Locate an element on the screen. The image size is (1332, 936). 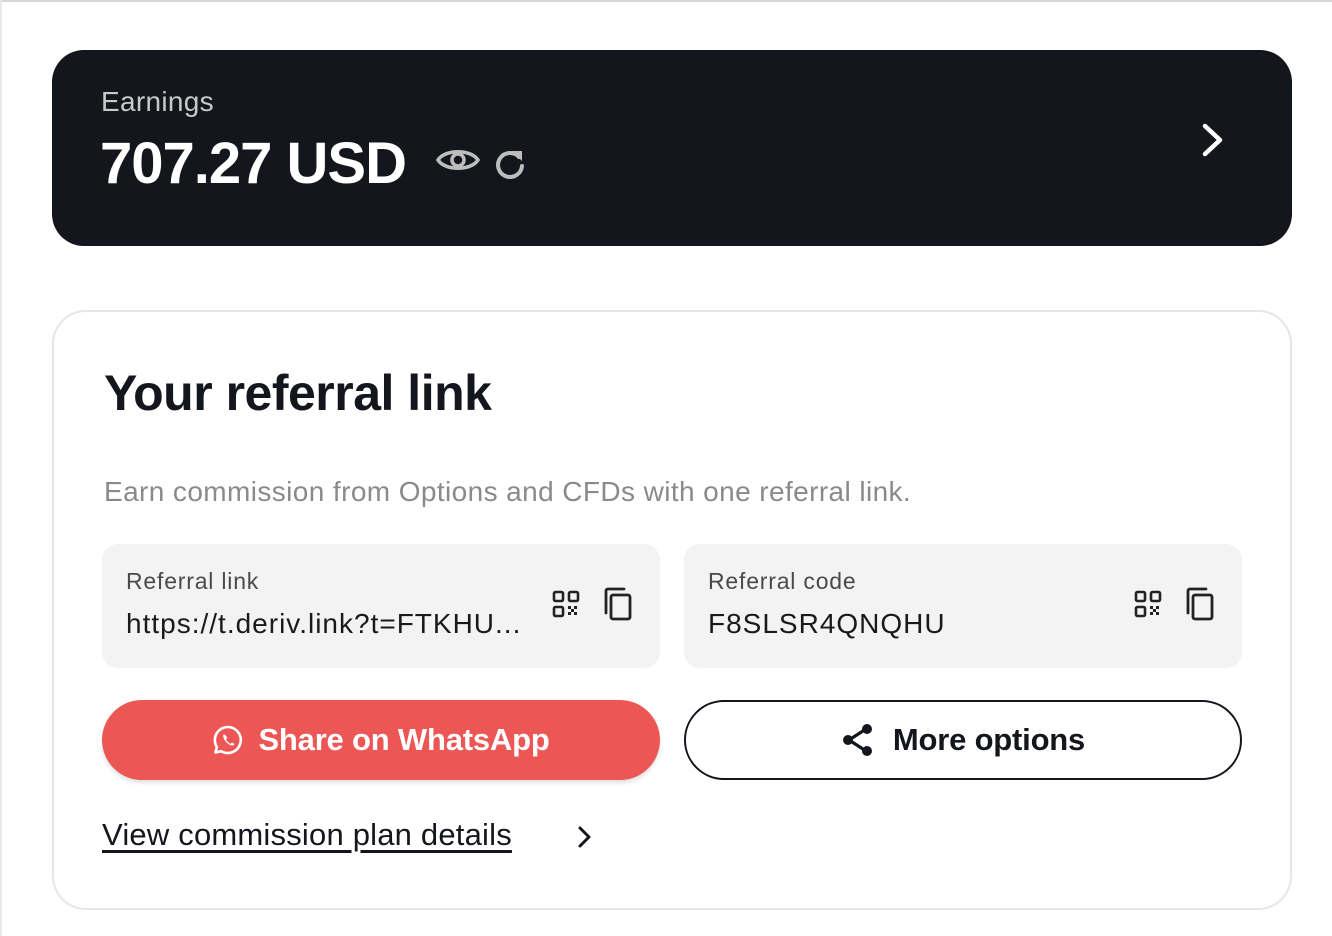
referral-title: Your referral link is located at coordinates (298, 393).